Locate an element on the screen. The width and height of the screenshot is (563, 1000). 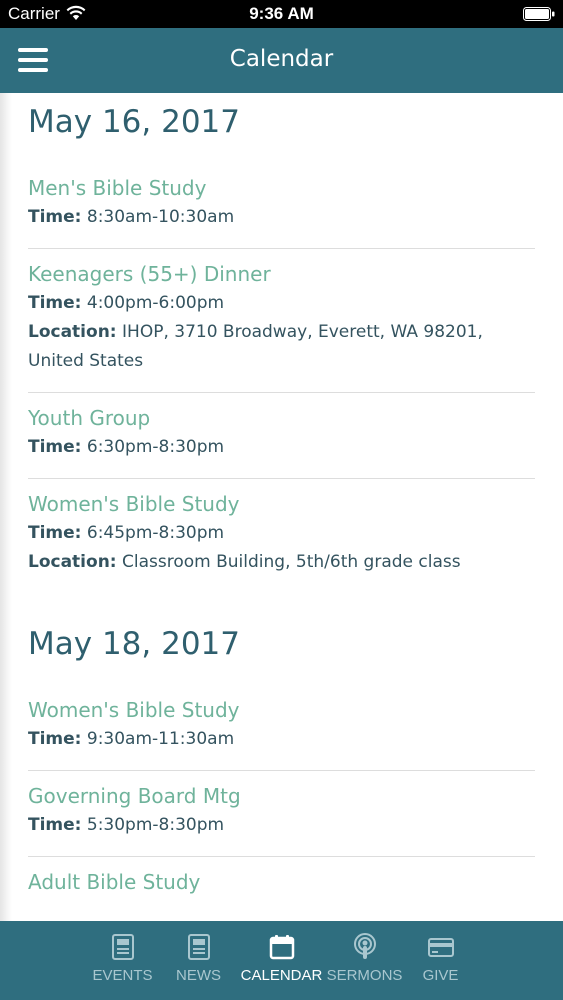
tab-news: NEWS is located at coordinates (199, 960).